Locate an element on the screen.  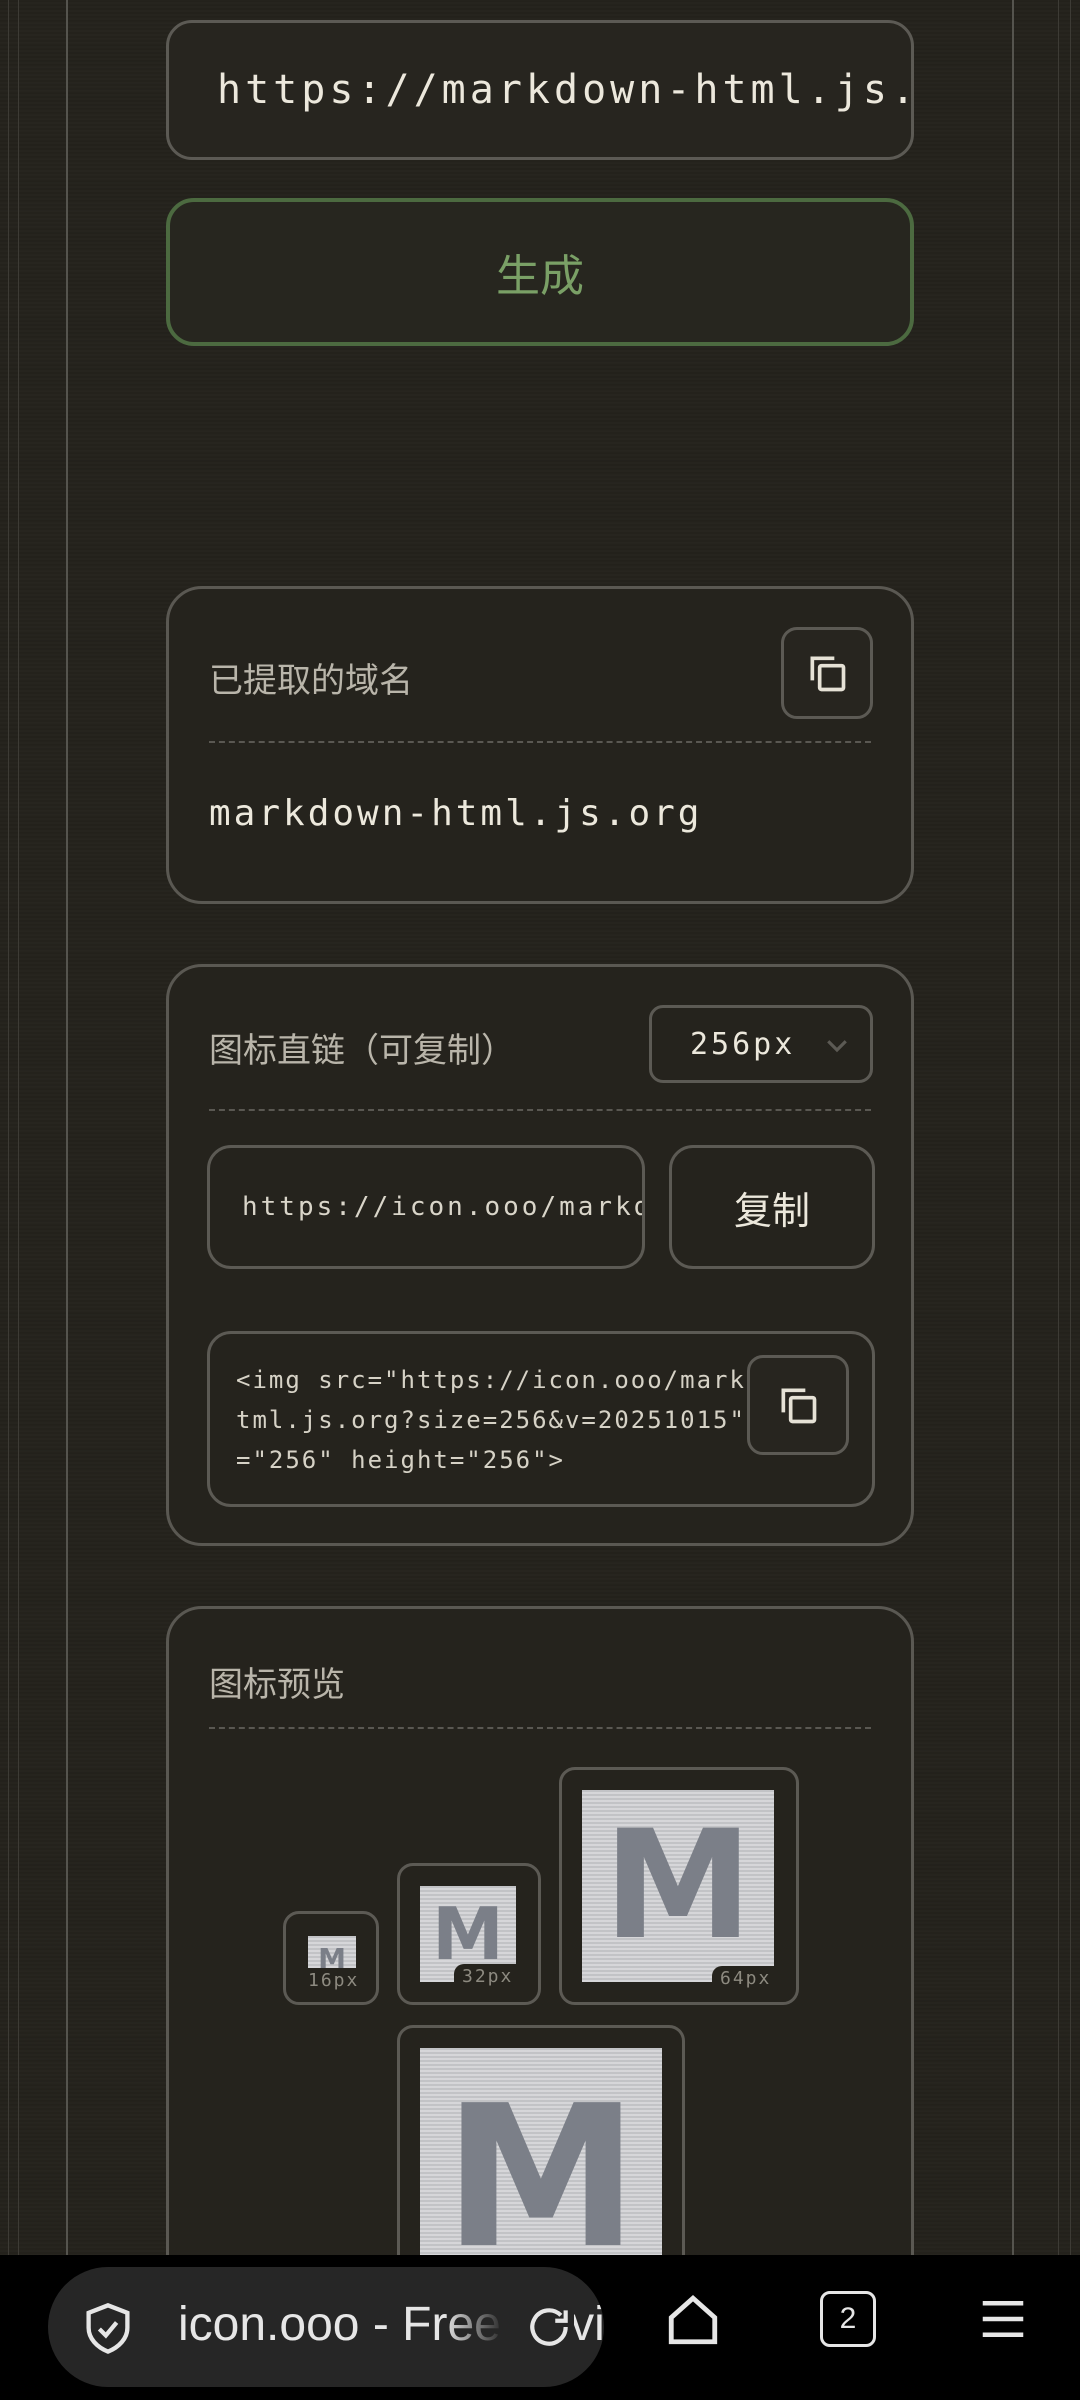
tab-count: 2 is located at coordinates (848, 2318).